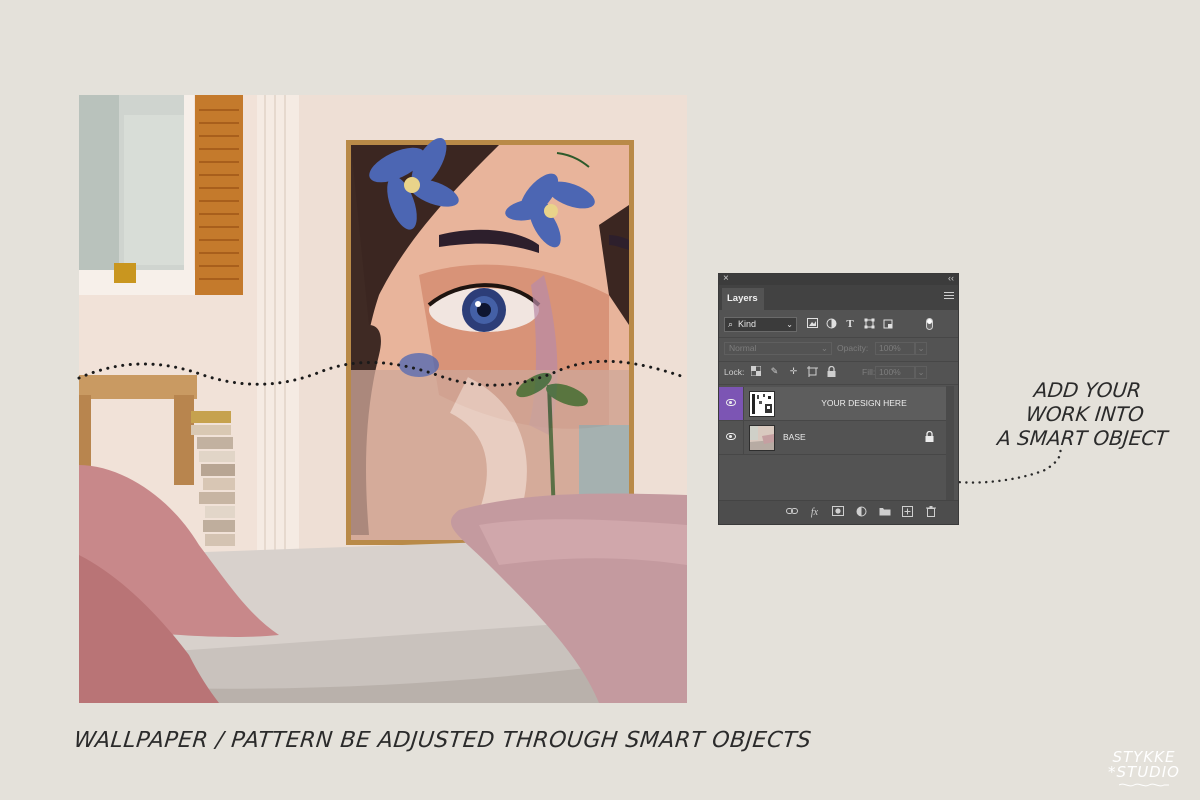  What do you see at coordinates (1087, 390) in the screenshot?
I see `side-note-line-1: ADD YOUR` at bounding box center [1087, 390].